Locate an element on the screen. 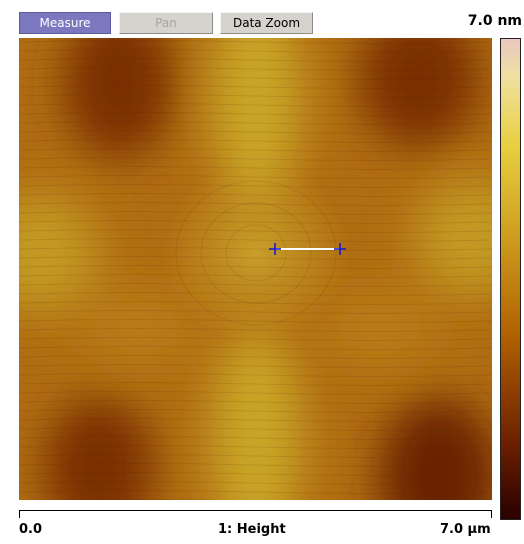  color-scale-bar is located at coordinates (510, 279).